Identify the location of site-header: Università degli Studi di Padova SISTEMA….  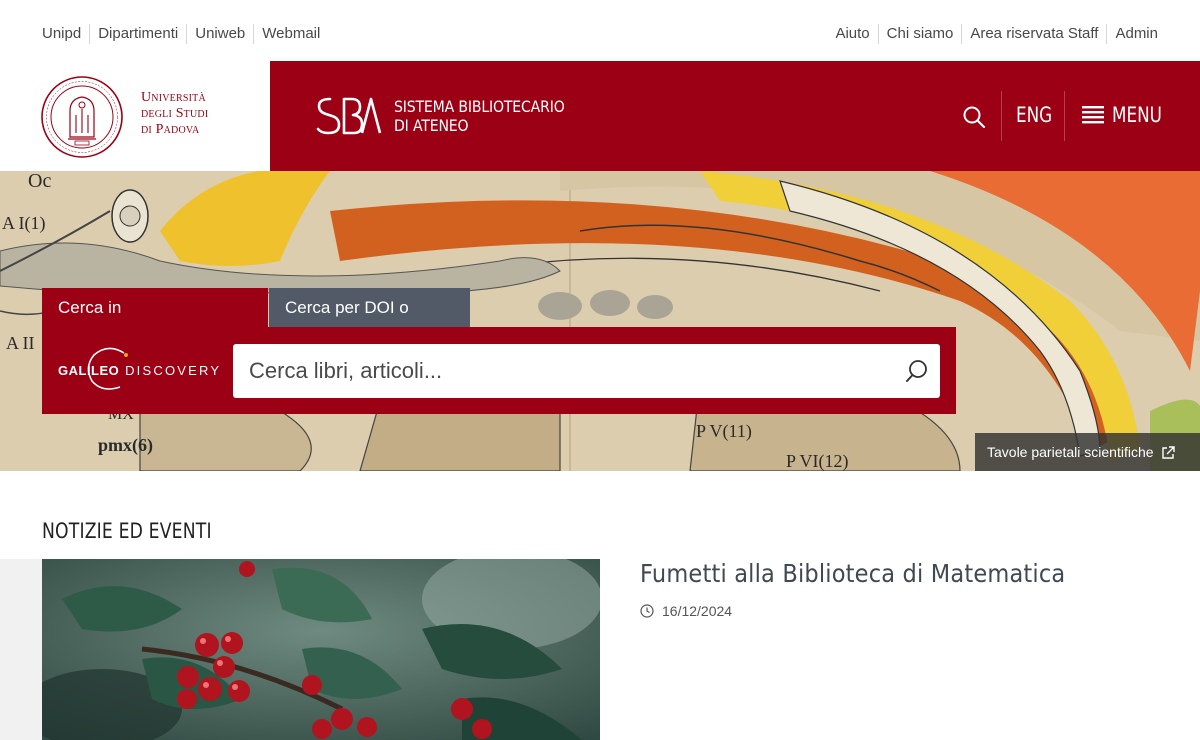
(600, 116).